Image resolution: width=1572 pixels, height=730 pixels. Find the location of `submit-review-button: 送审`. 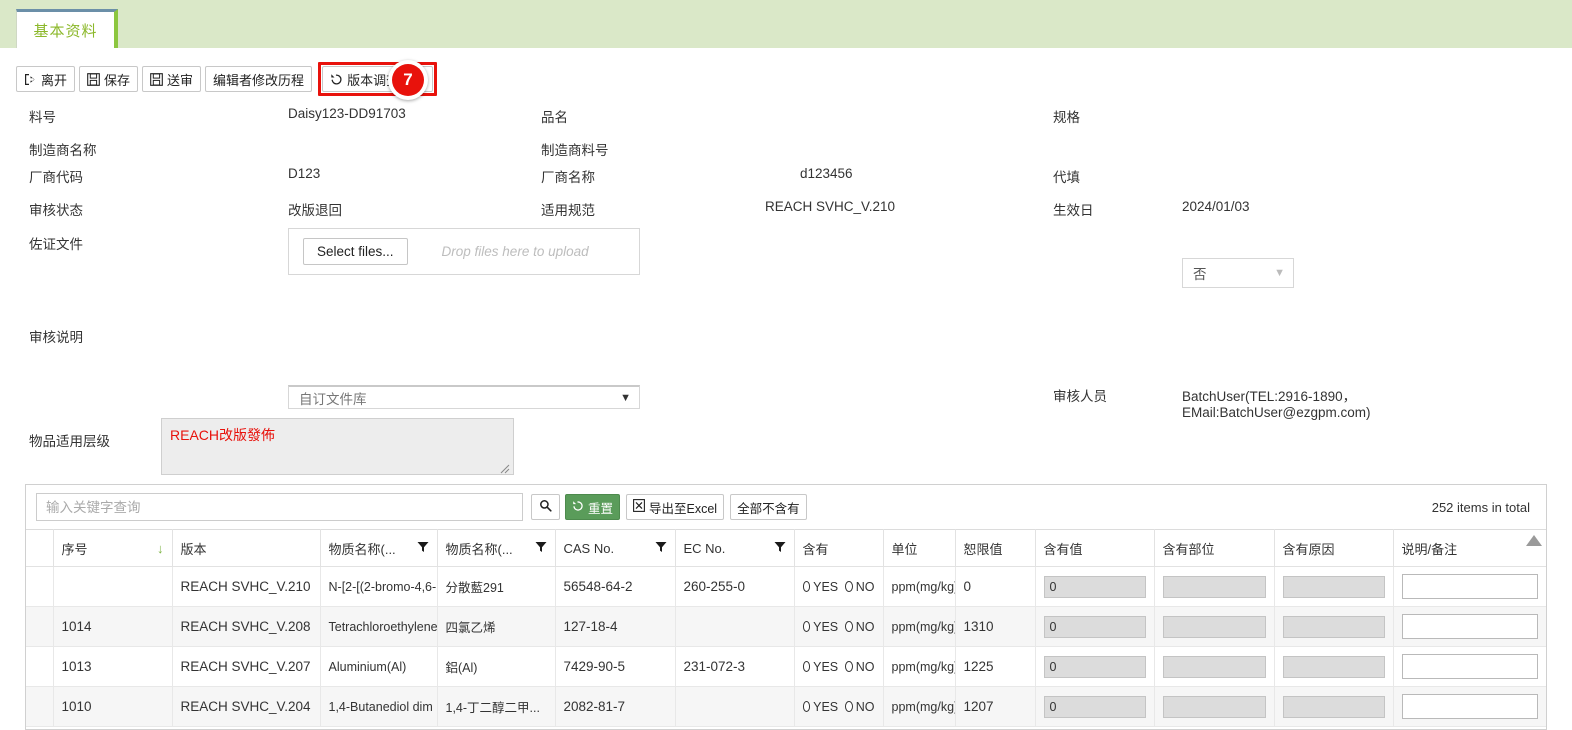

submit-review-button: 送审 is located at coordinates (172, 79).